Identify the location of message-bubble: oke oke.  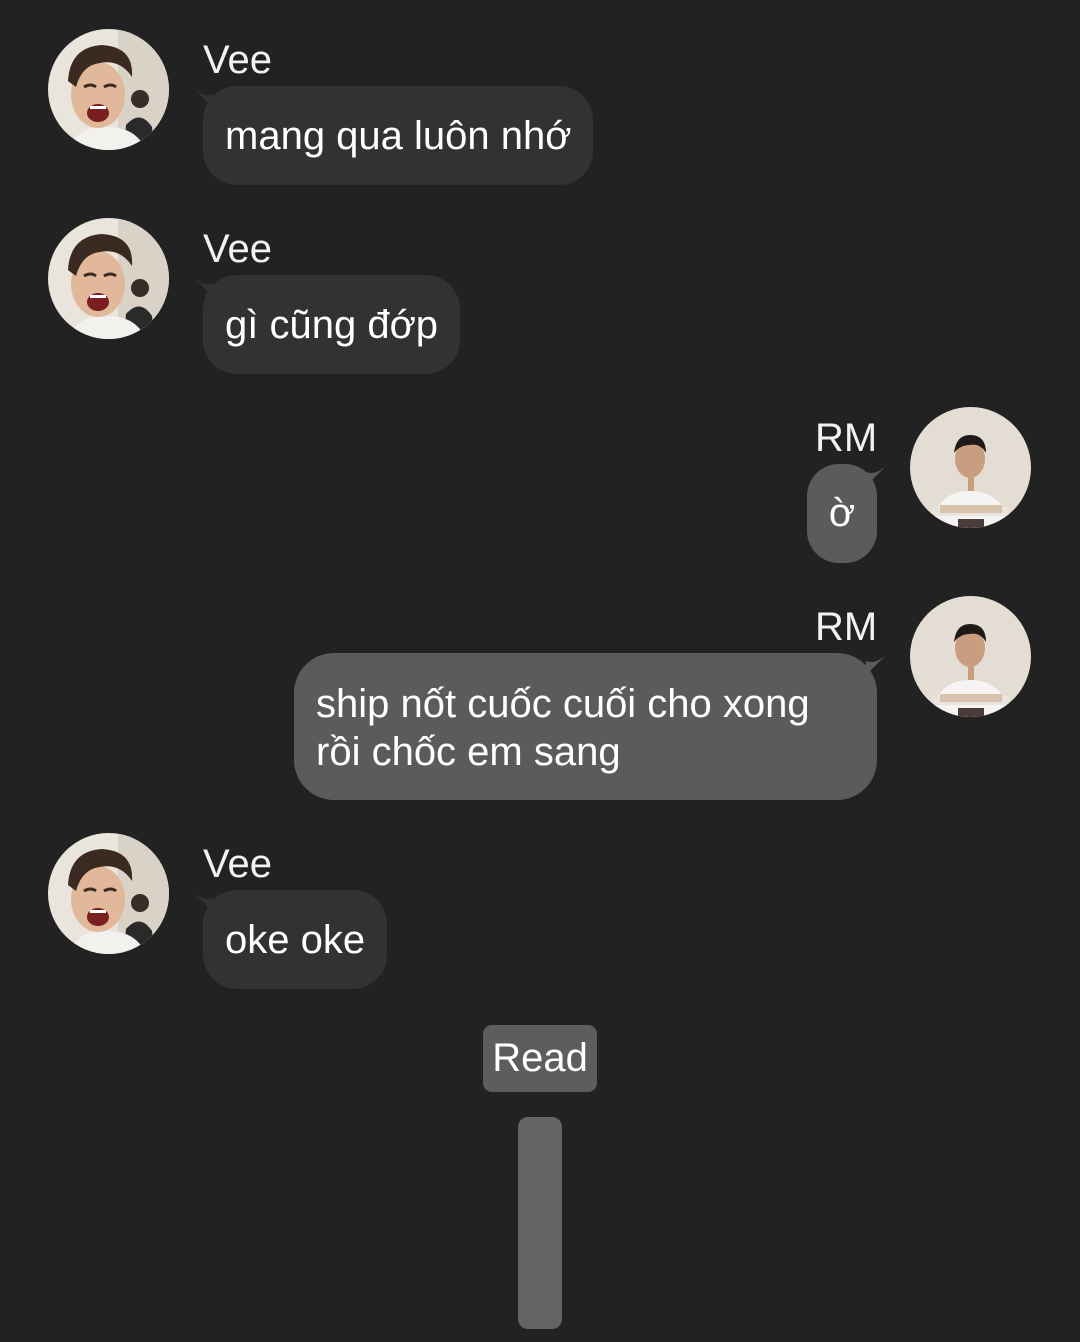
(295, 939).